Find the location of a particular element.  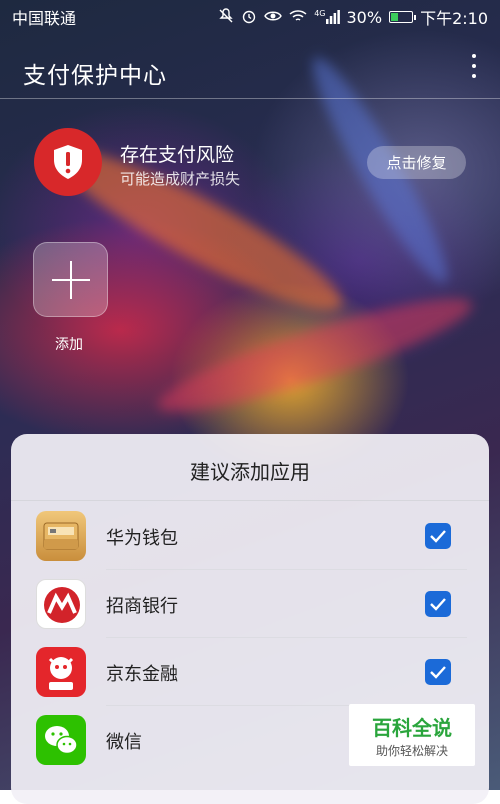

risk-subtitle: 可能造成财产损失 is located at coordinates (180, 179).